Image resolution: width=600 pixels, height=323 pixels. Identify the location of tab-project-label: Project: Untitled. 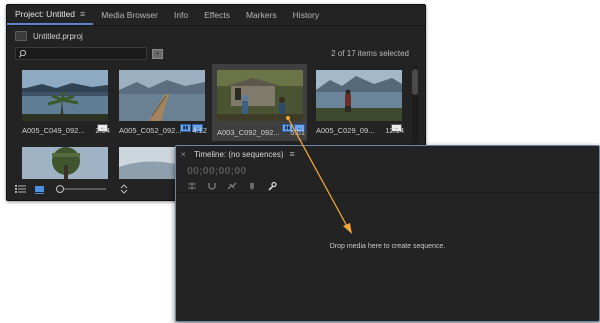
(45, 14).